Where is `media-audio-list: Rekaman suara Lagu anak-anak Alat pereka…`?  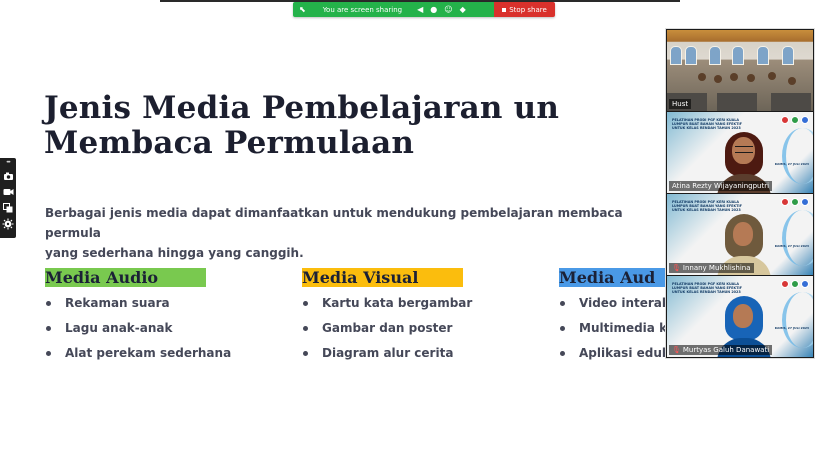
media-audio-list: Rekaman suara Lagu anak-anak Alat pereka… is located at coordinates (138, 332).